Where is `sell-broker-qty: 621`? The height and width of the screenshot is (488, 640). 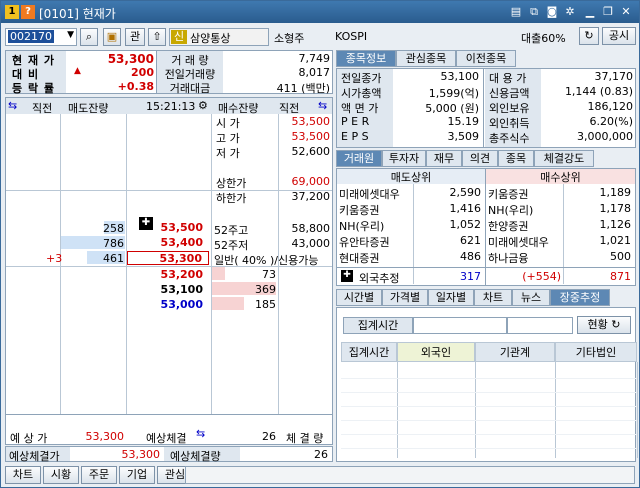 sell-broker-qty: 621 is located at coordinates (470, 240).